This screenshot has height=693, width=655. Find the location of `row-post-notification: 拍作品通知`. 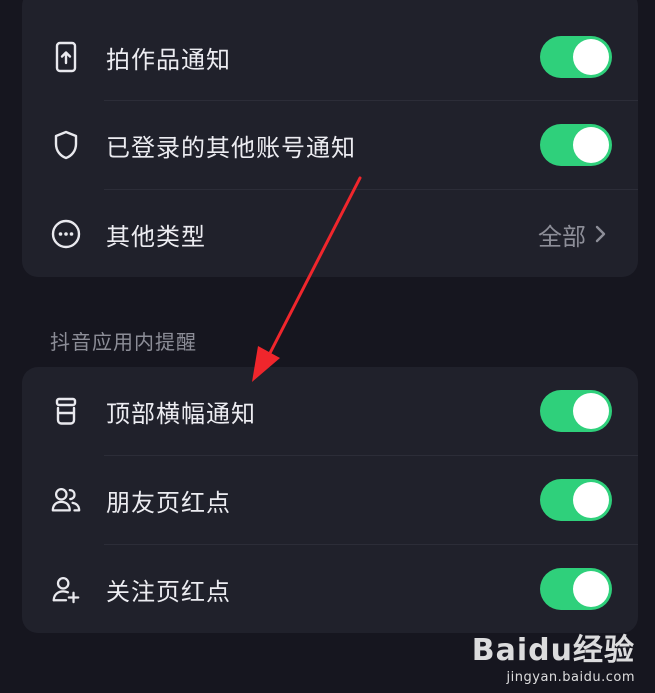

row-post-notification: 拍作品通知 is located at coordinates (330, 57).